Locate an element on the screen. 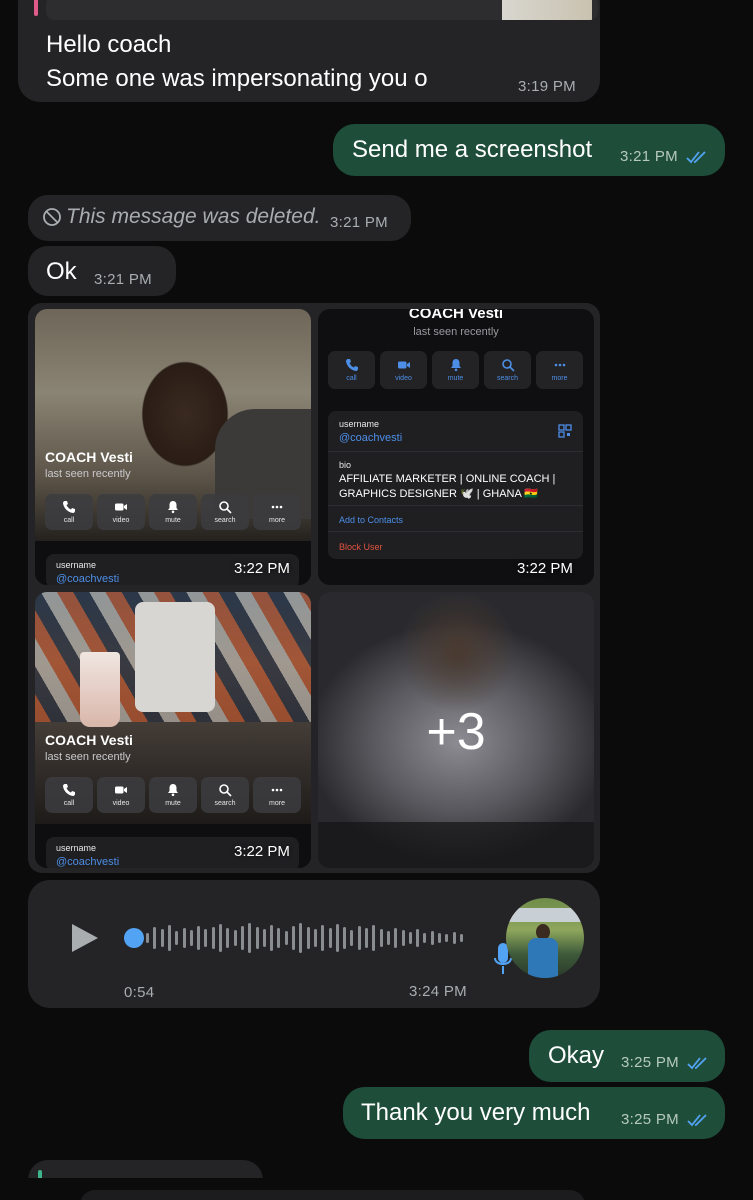 The width and height of the screenshot is (753, 1200). reply-thumbnail is located at coordinates (547, 10).